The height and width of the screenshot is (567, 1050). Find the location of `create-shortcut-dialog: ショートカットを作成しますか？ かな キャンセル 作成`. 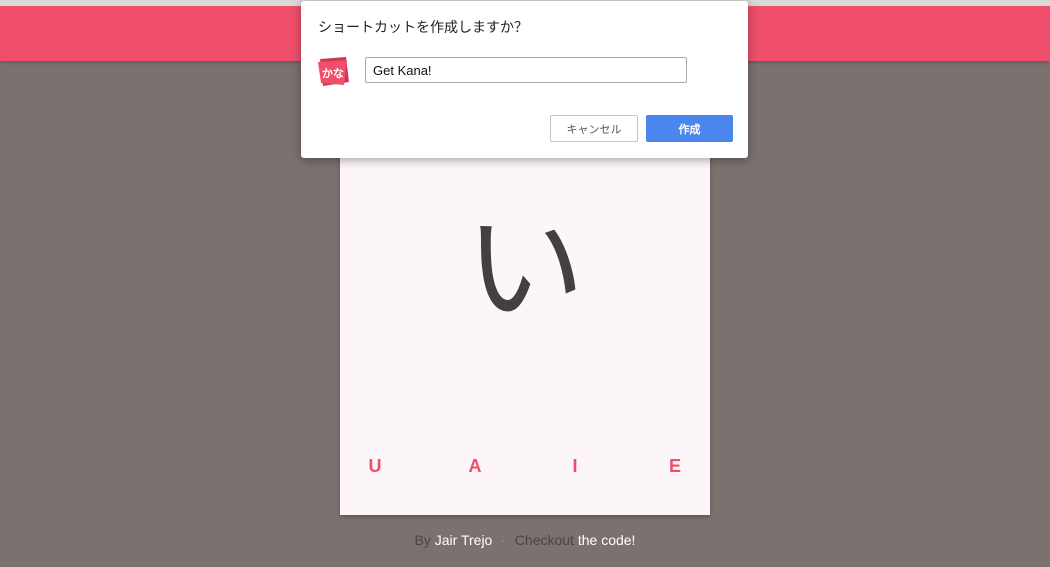

create-shortcut-dialog: ショートカットを作成しますか？ かな キャンセル 作成 is located at coordinates (524, 79).